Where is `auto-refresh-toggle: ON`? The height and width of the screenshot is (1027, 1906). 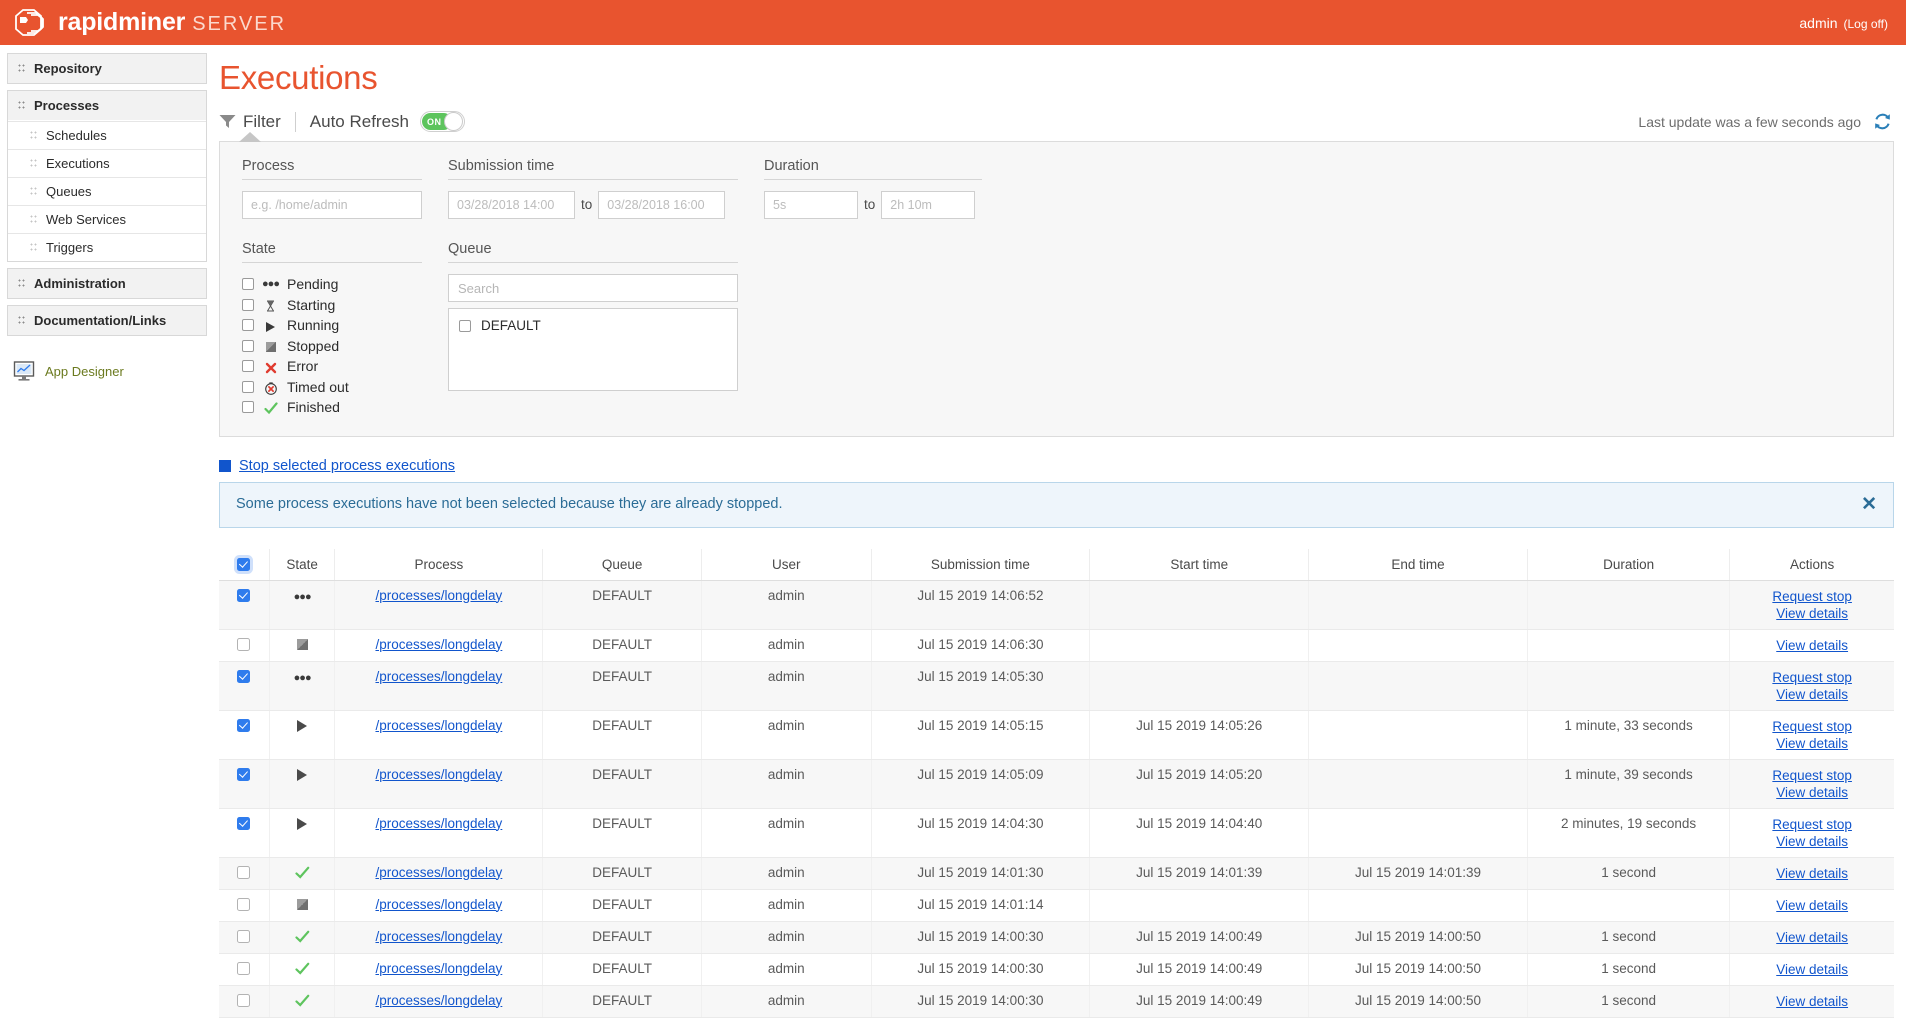 auto-refresh-toggle: ON is located at coordinates (443, 121).